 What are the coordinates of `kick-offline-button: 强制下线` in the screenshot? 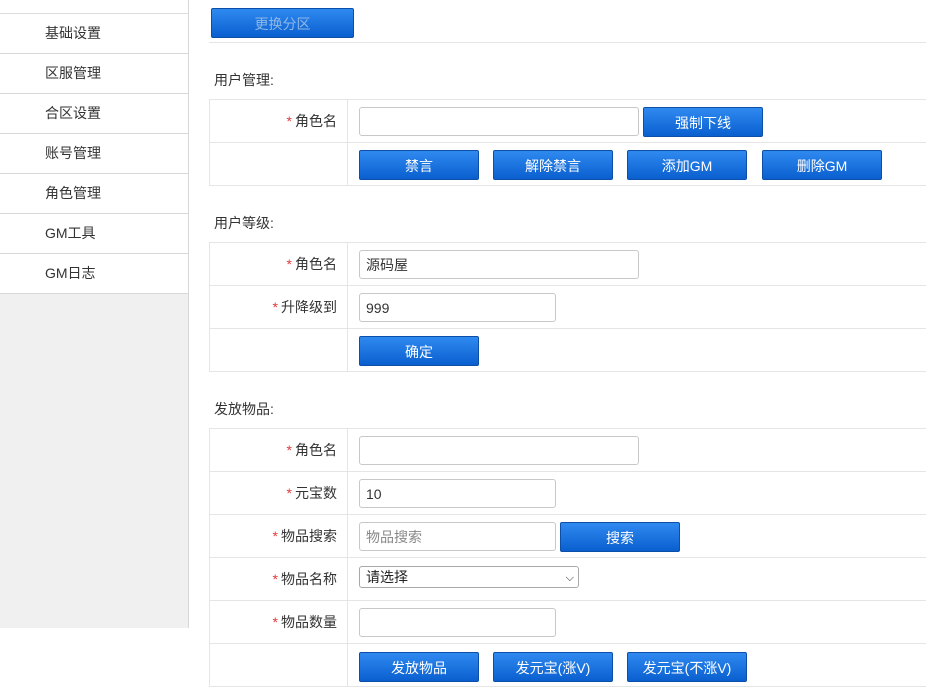 It's located at (703, 122).